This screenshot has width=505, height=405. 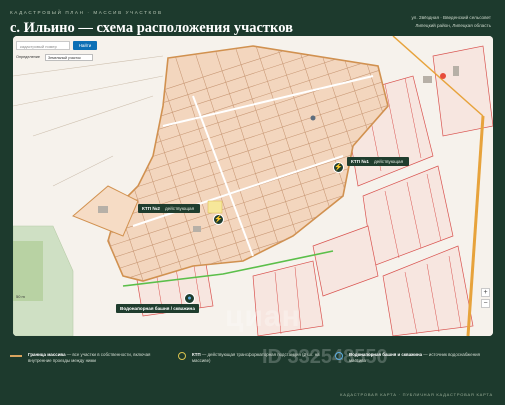 I want to click on search-input: кадастровый номер, so click(x=43, y=45).